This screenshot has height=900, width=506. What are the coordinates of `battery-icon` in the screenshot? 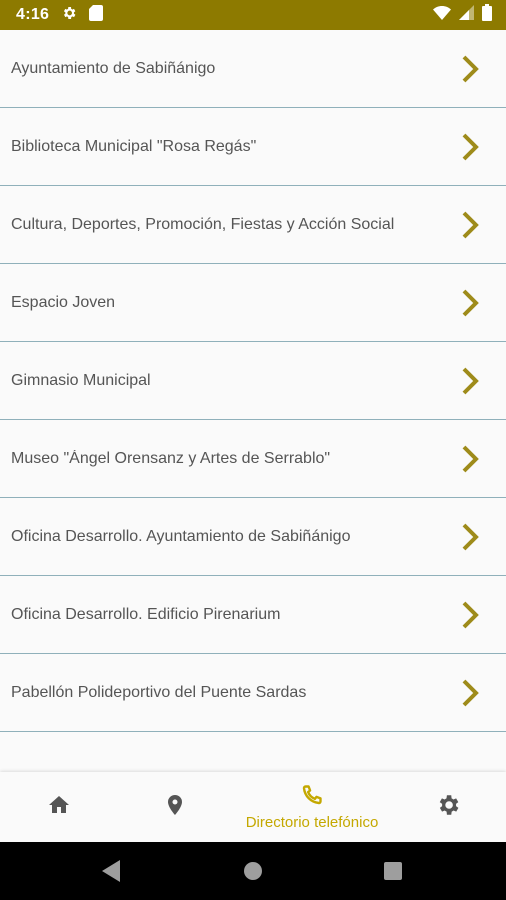 It's located at (487, 15).